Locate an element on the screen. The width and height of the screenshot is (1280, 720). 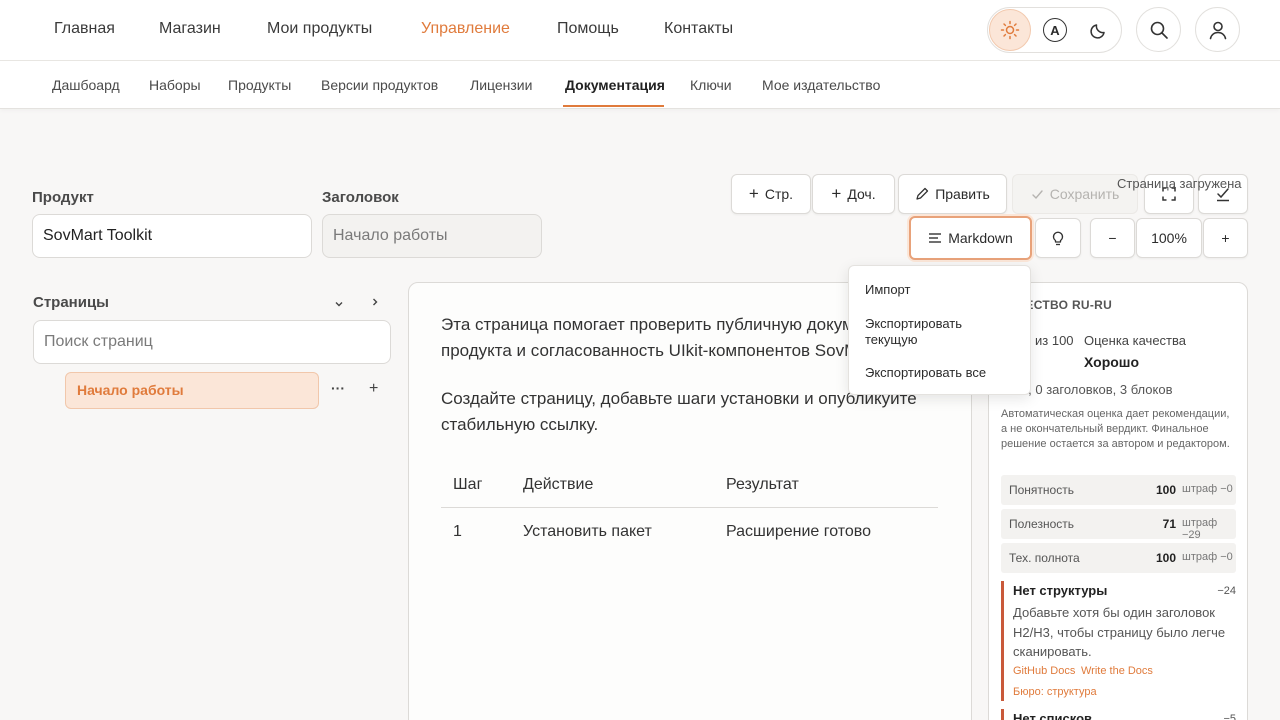
nav-item-contacts: Контакты is located at coordinates (698, 29).